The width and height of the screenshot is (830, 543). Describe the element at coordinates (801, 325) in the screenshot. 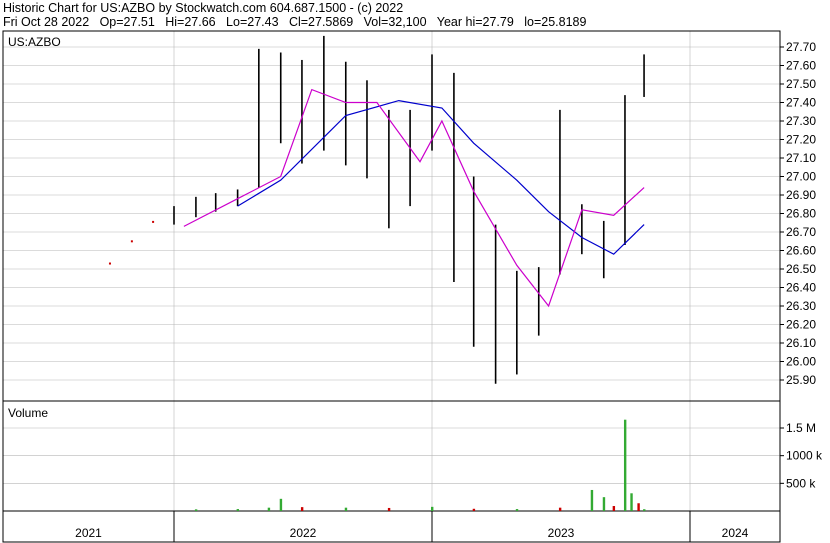

I see `price-tick-label: 26.20` at that location.